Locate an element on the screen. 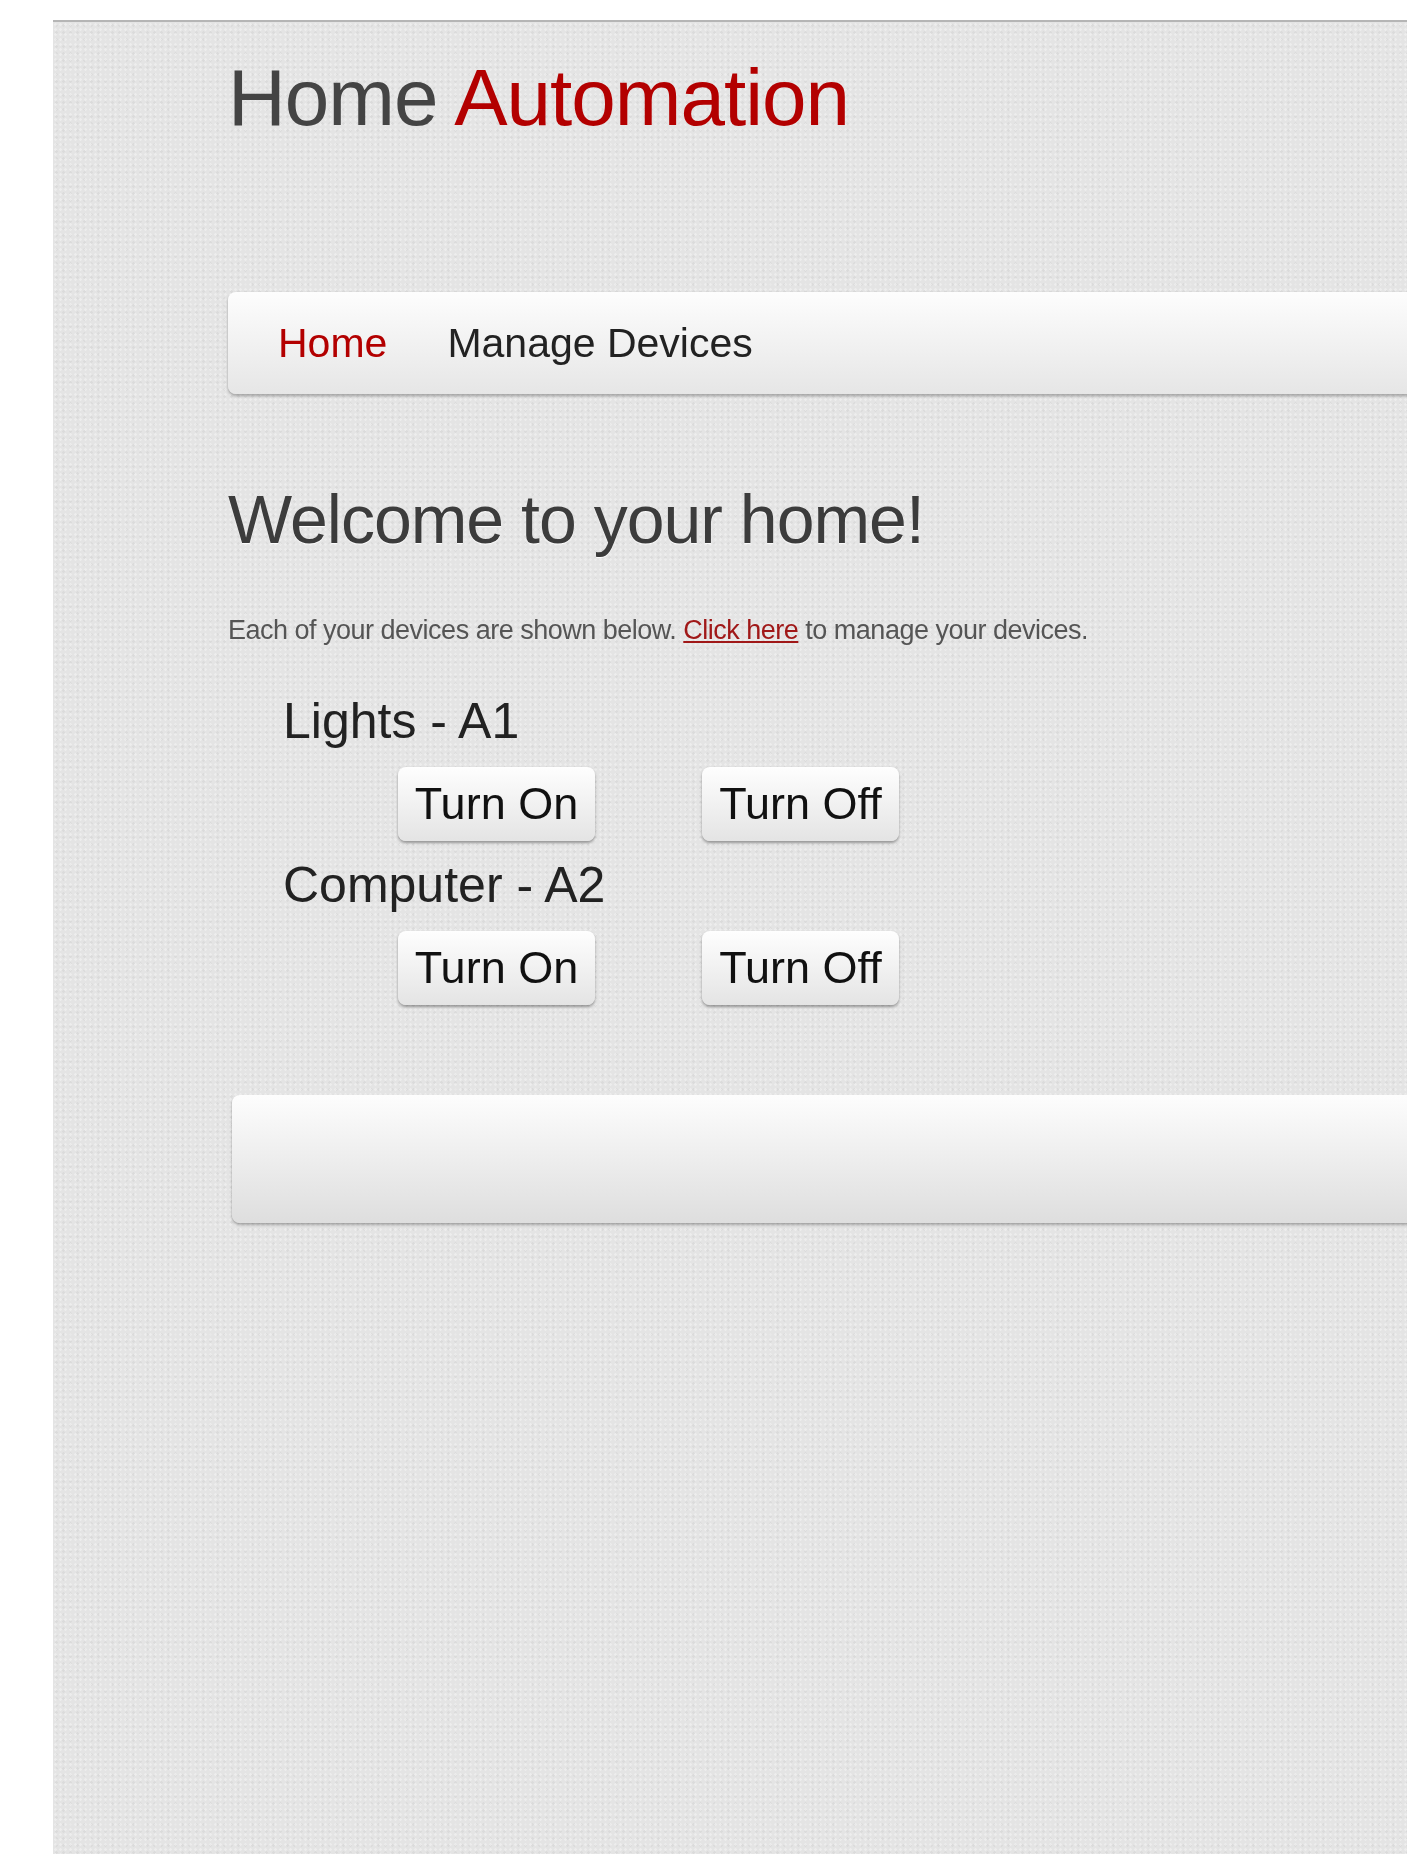 The height and width of the screenshot is (1854, 1407). device-name: Computer - A2 is located at coordinates (444, 885).